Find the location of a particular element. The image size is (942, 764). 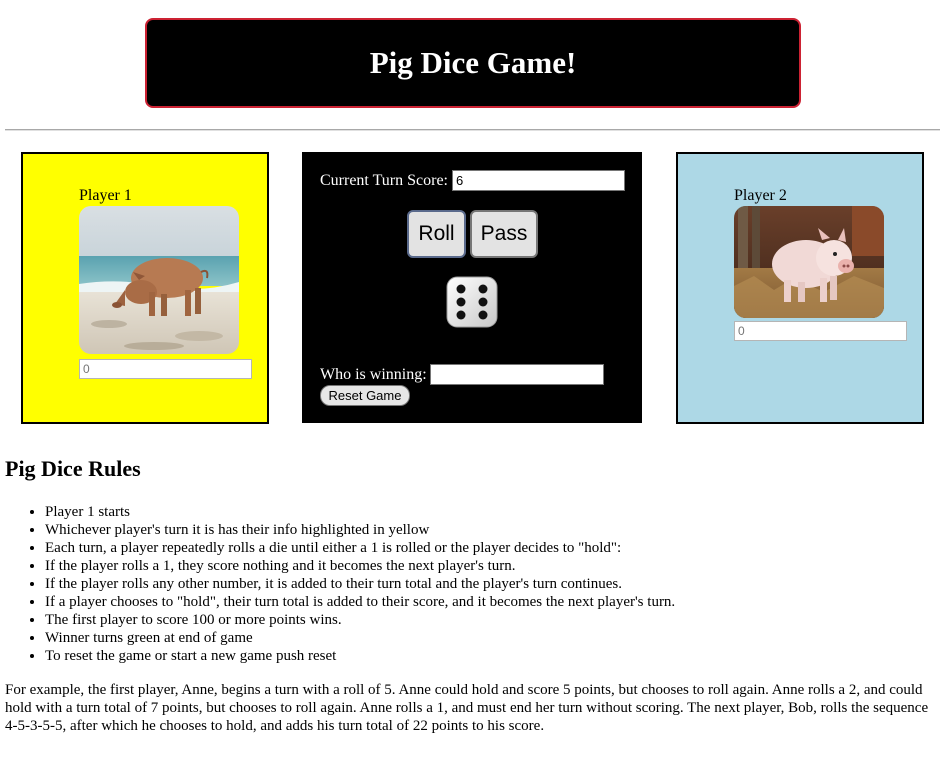

pig-on-beach-photo is located at coordinates (159, 280).